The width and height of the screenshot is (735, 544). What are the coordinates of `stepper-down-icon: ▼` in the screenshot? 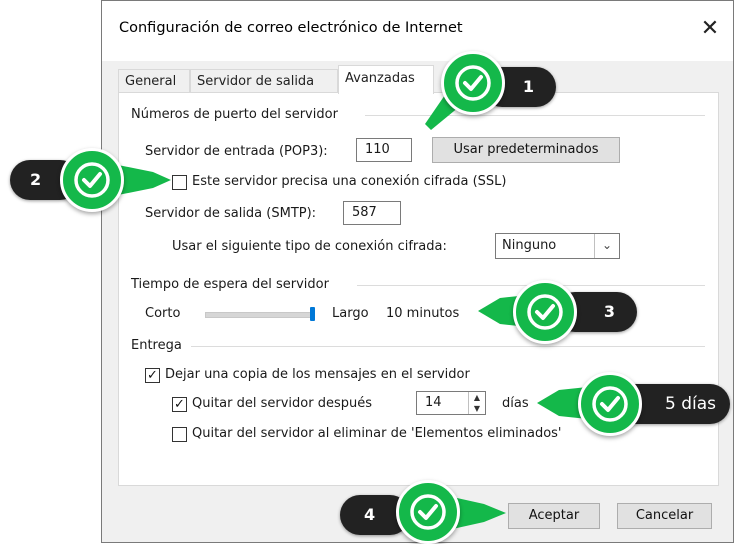 It's located at (477, 408).